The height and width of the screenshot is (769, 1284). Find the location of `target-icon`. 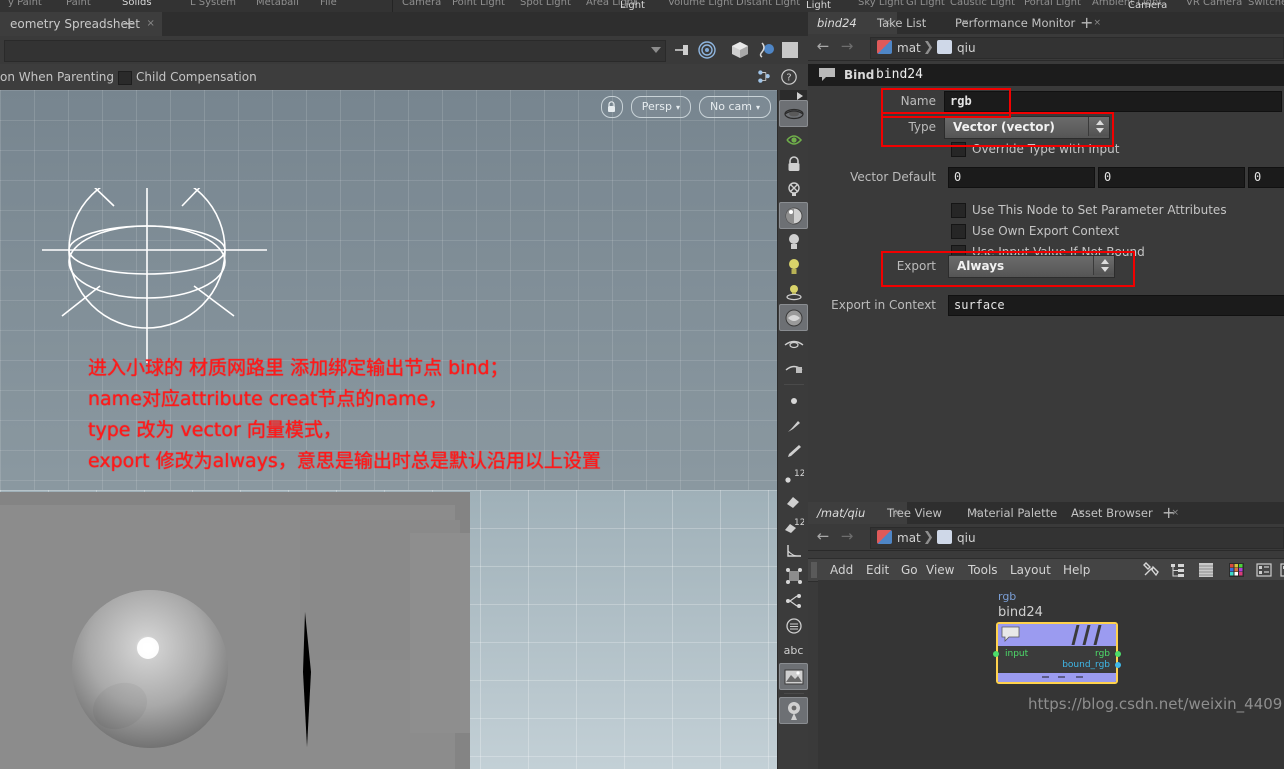

target-icon is located at coordinates (707, 50).